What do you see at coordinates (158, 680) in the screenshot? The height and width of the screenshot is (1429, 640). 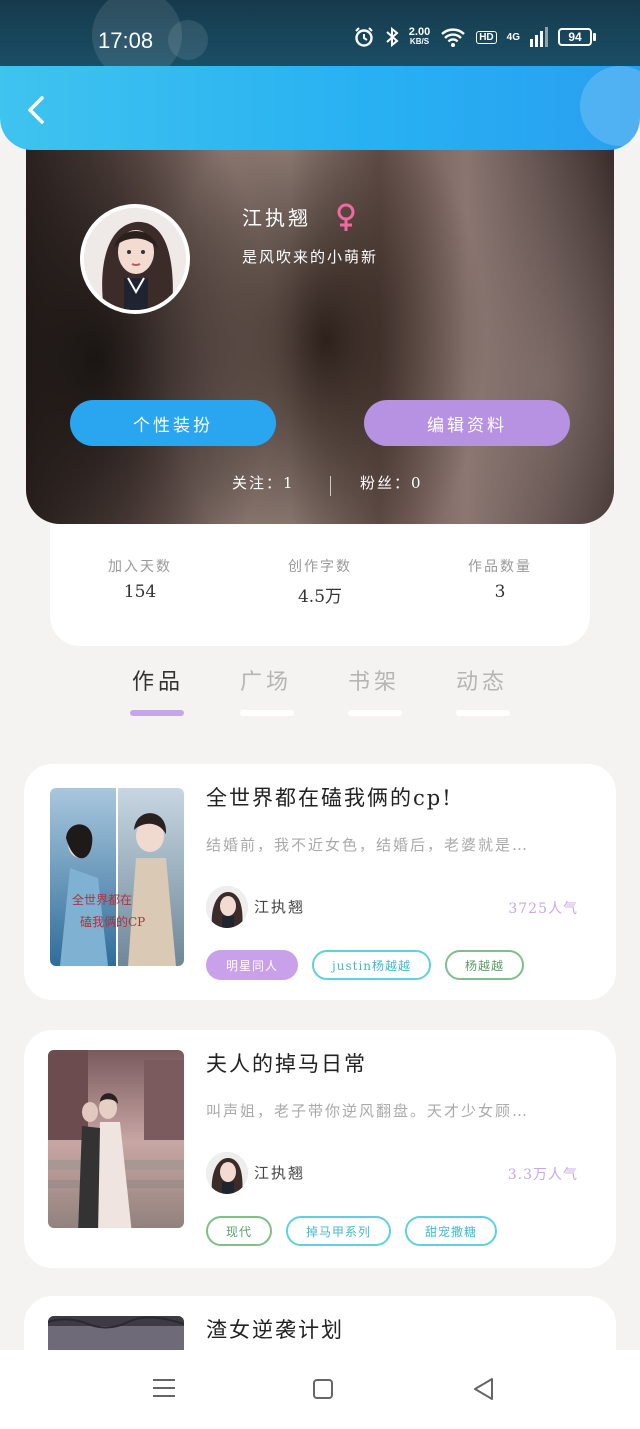 I see `tab-works: 作品` at bounding box center [158, 680].